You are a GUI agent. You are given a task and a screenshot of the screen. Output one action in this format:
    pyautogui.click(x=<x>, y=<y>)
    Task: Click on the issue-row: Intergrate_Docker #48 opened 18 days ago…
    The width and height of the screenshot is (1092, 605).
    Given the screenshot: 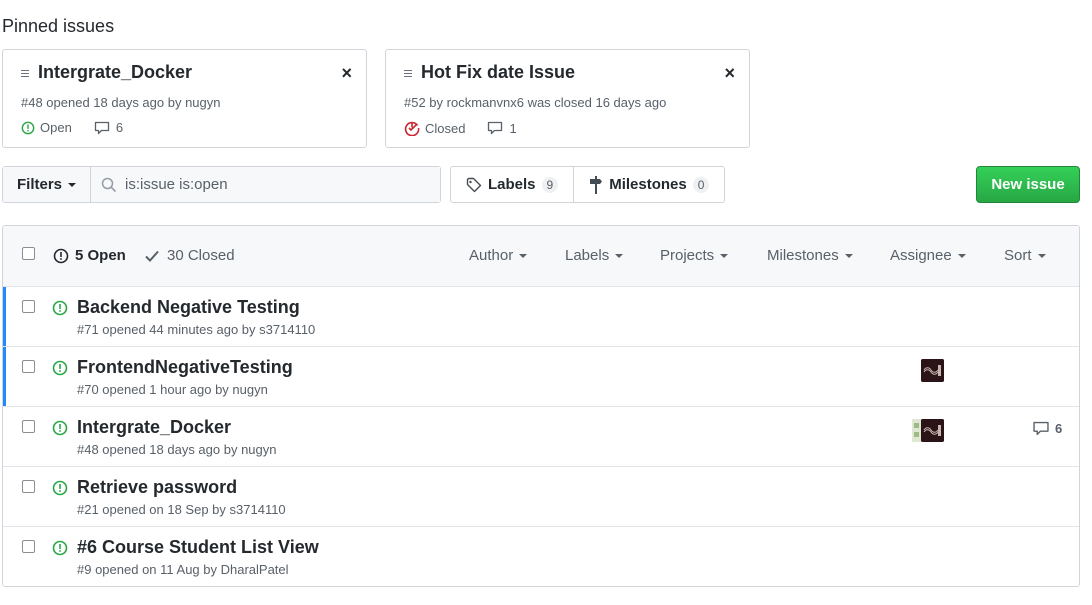 What is the action you would take?
    pyautogui.click(x=541, y=437)
    